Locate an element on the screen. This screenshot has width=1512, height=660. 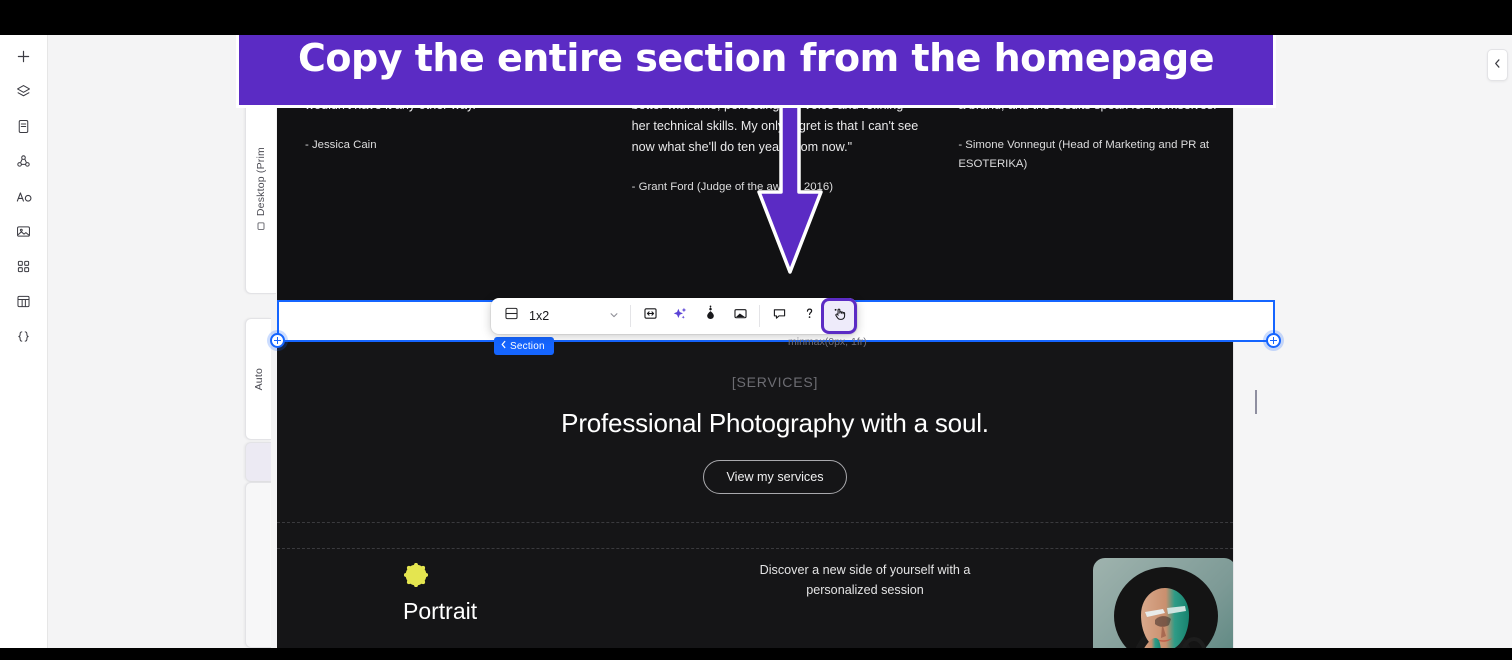
sidebar-item-cms is located at coordinates (24, 301).